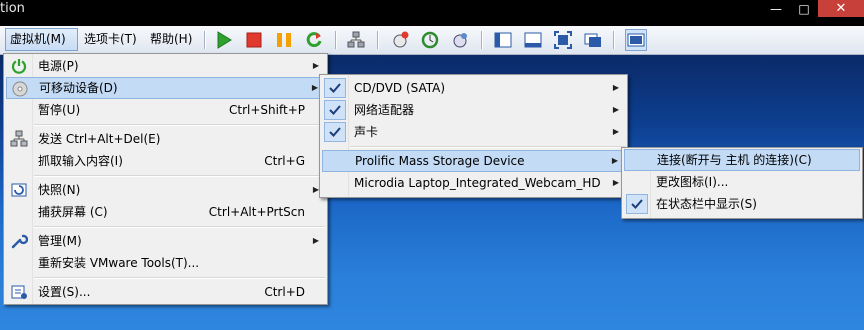 The width and height of the screenshot is (864, 330). I want to click on power-on-icon, so click(224, 40).